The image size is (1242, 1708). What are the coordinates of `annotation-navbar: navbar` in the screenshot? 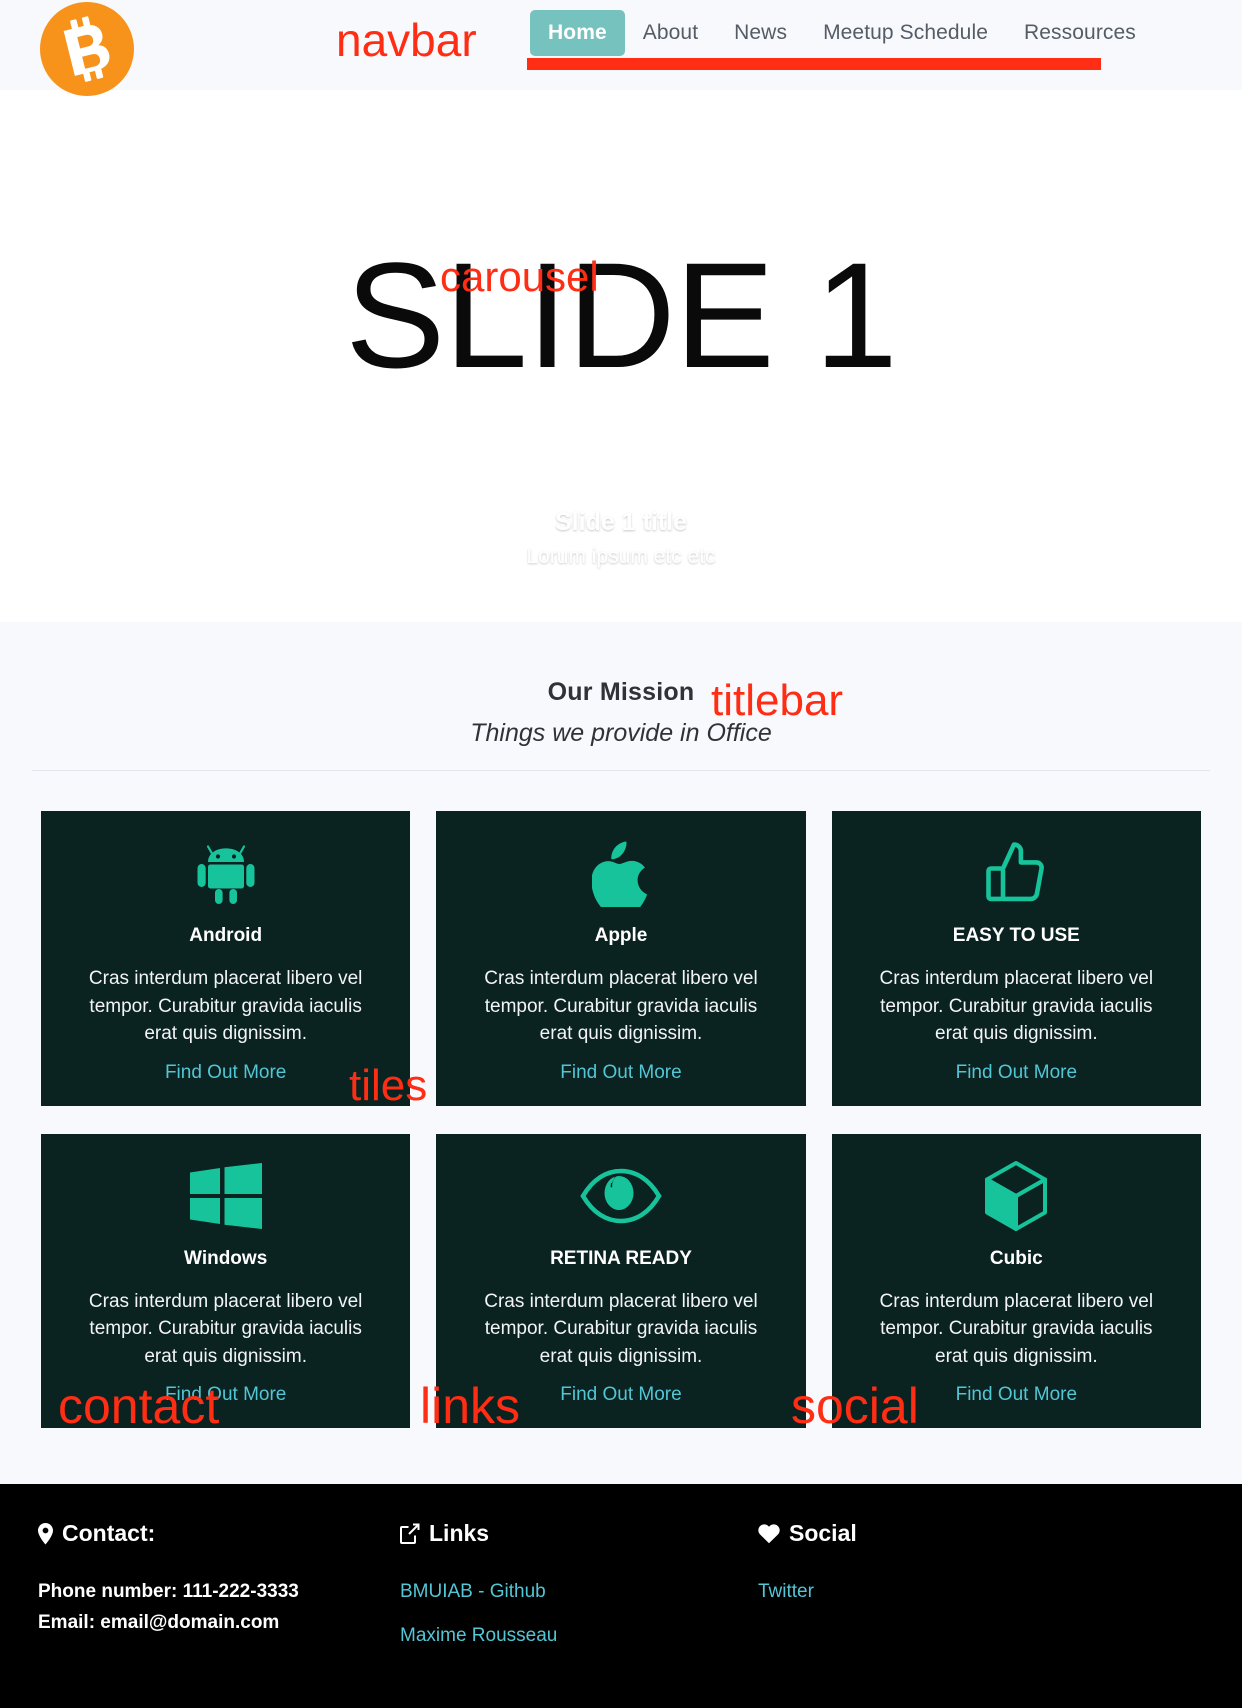 It's located at (406, 40).